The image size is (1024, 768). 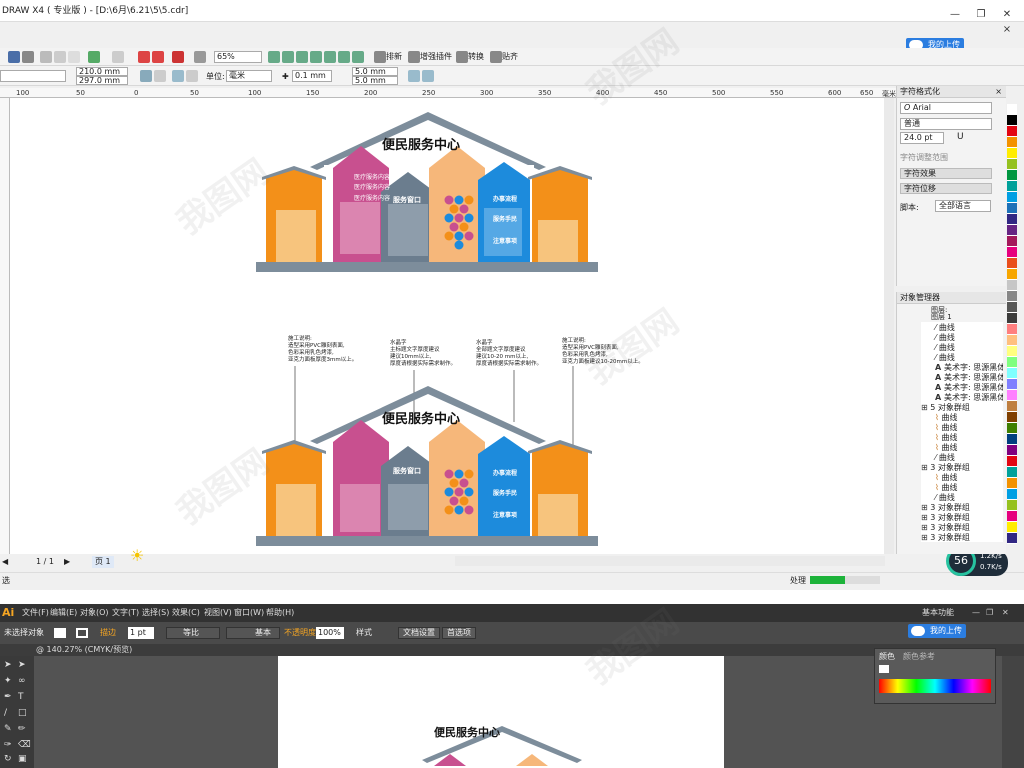 I want to click on lasso-icon: ∞, so click(x=22, y=681).